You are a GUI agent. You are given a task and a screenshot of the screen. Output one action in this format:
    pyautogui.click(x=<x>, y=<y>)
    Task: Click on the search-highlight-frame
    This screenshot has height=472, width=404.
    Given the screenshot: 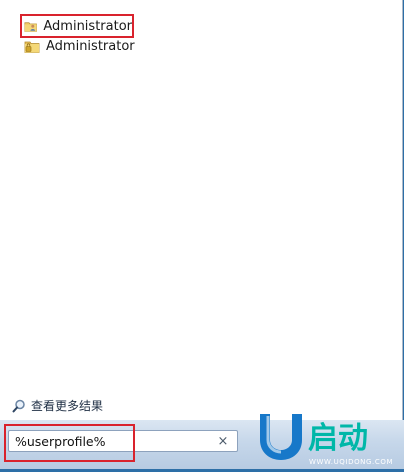 What is the action you would take?
    pyautogui.click(x=69, y=443)
    